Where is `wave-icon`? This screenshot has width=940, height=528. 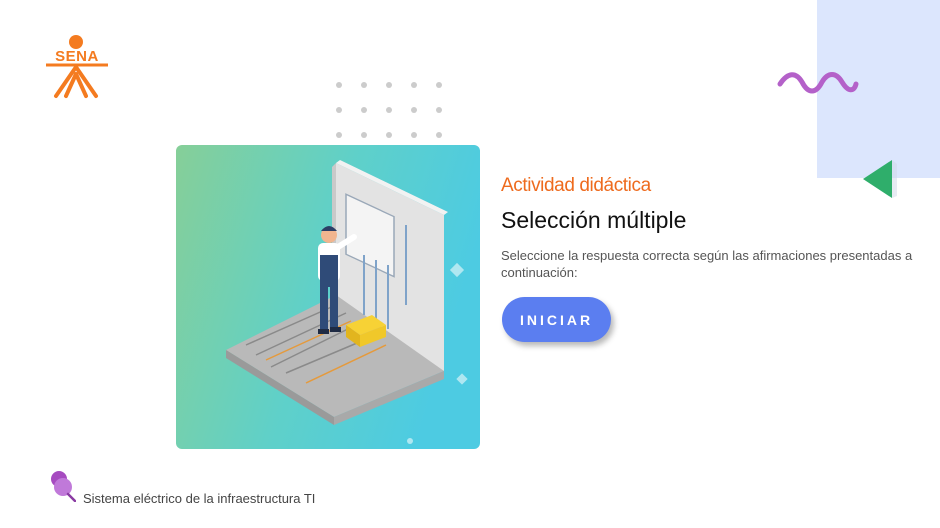 wave-icon is located at coordinates (818, 83).